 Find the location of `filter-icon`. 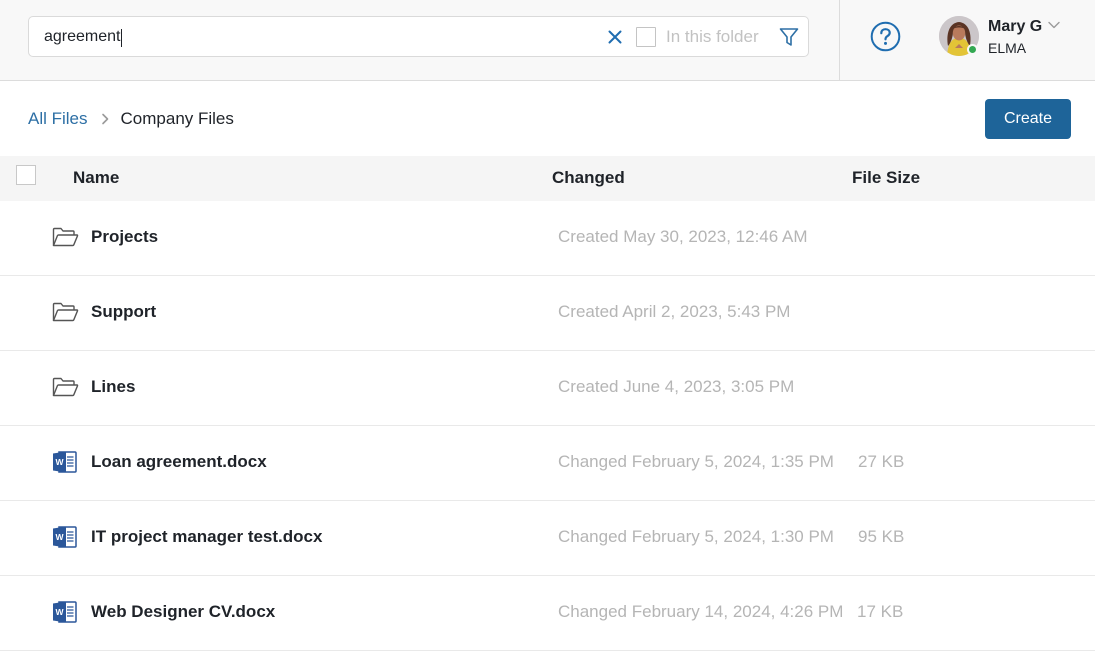

filter-icon is located at coordinates (789, 37).